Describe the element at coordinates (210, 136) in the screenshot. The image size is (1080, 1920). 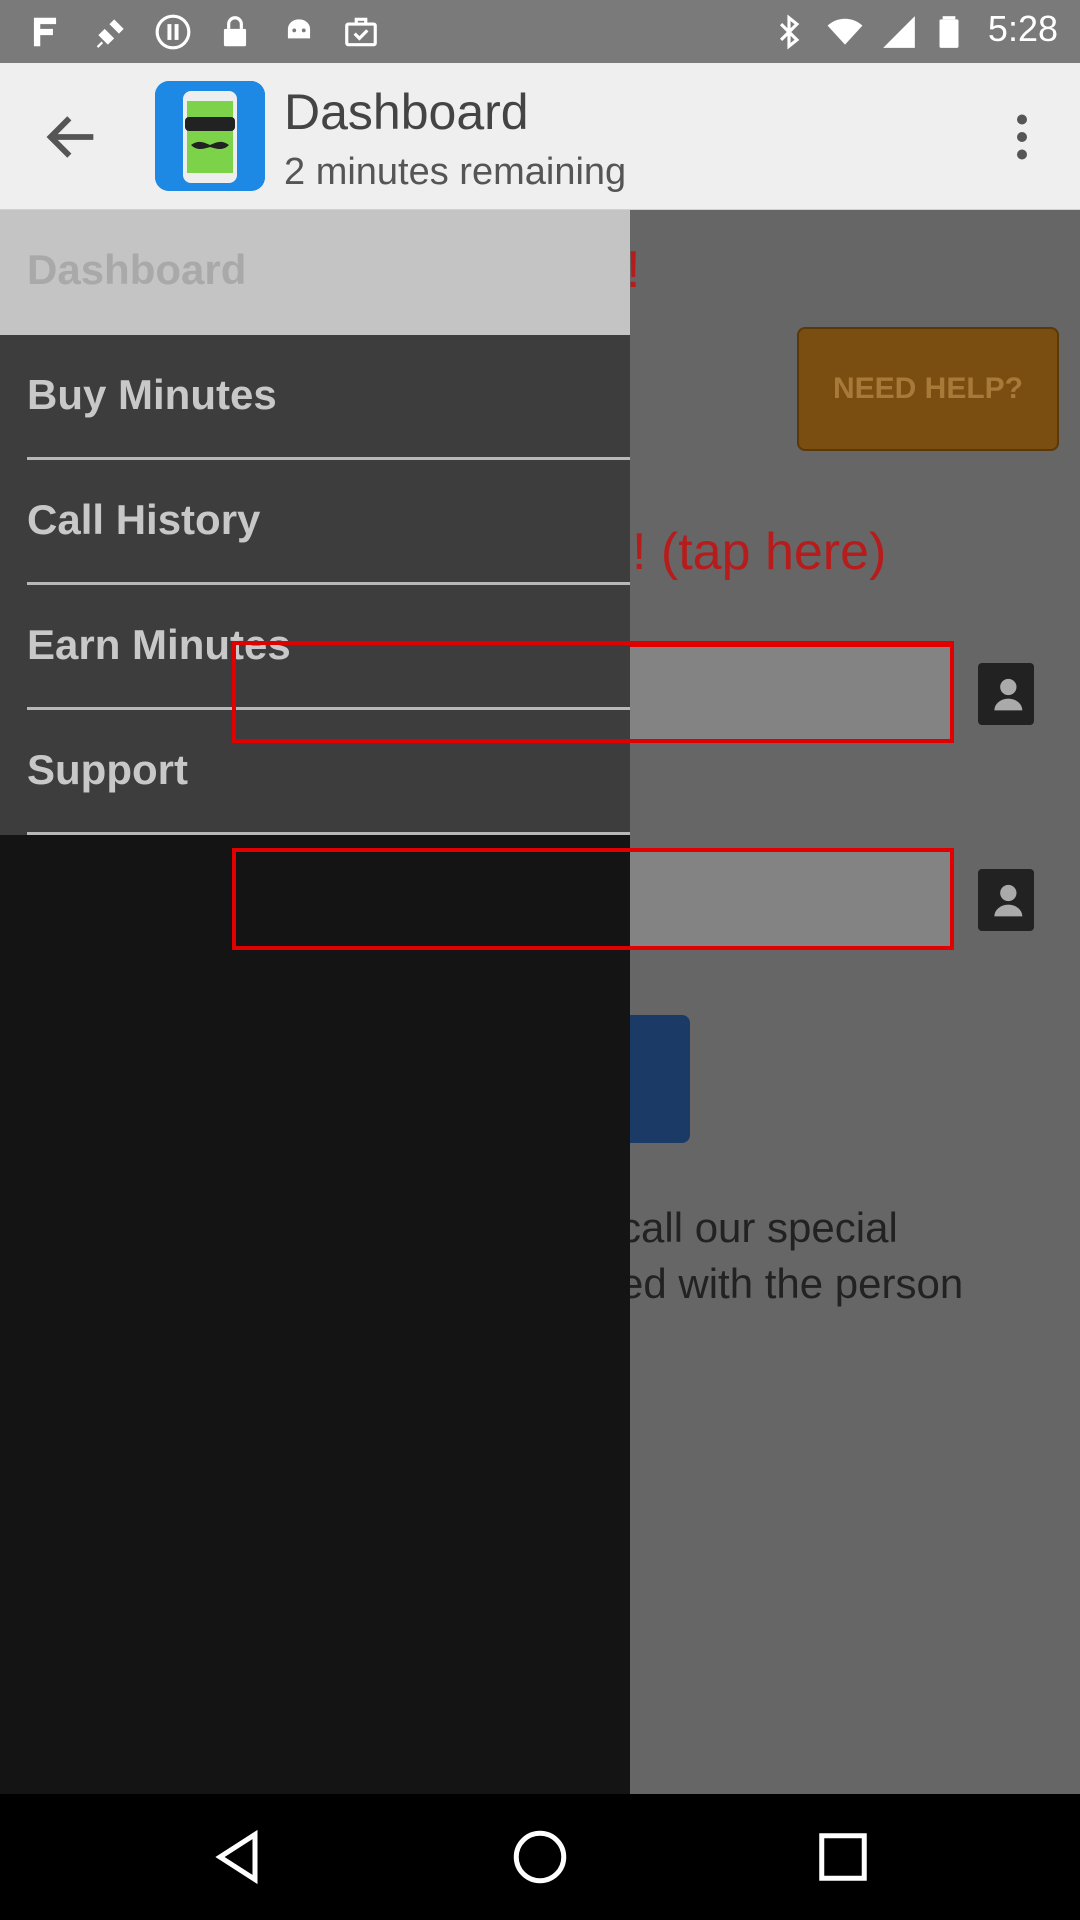
I see `spy-phone-logo` at that location.